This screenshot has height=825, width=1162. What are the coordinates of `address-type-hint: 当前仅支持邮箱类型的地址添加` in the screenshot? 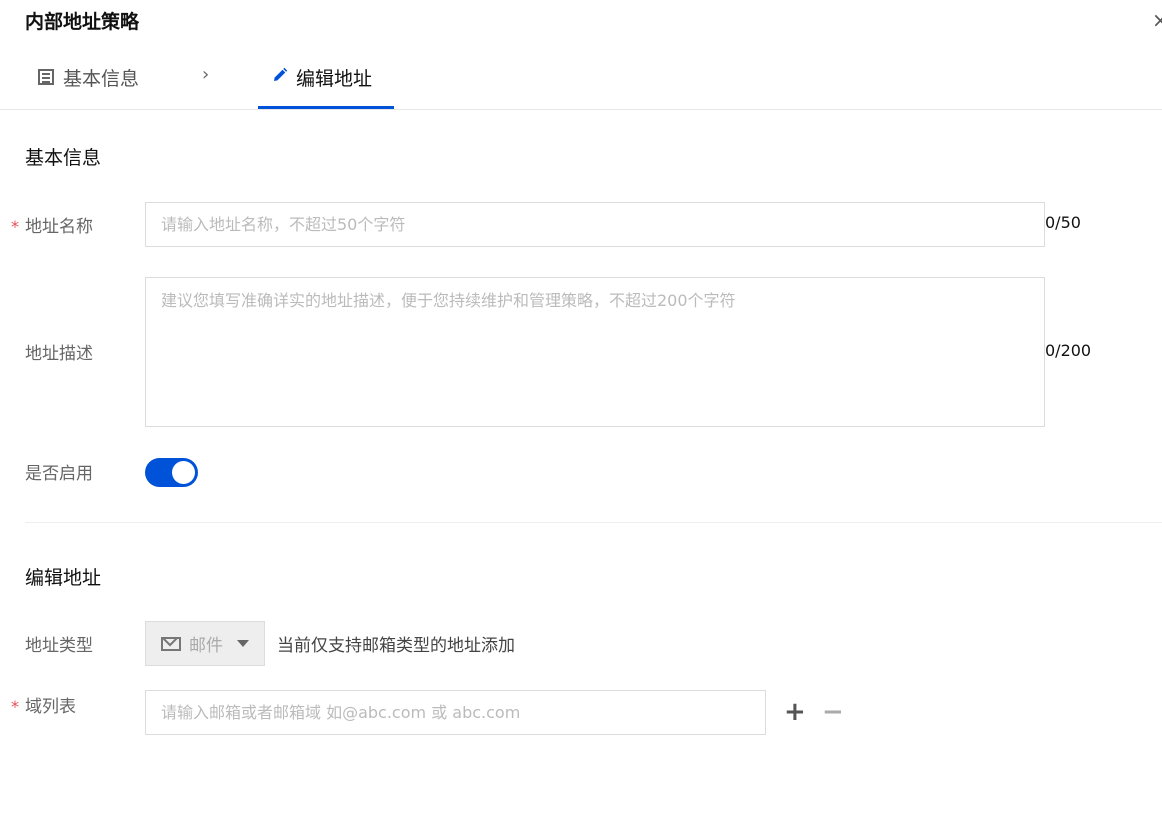 It's located at (396, 646).